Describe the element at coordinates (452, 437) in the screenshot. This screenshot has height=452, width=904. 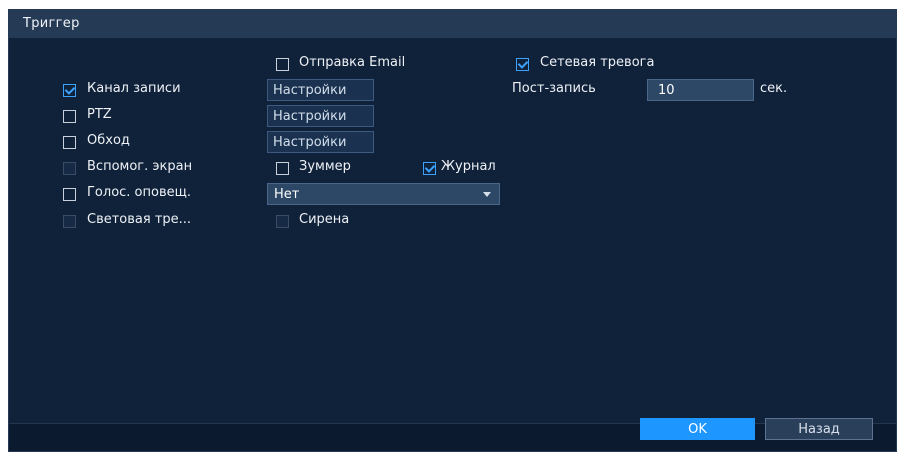
I see `dialog-footer` at that location.